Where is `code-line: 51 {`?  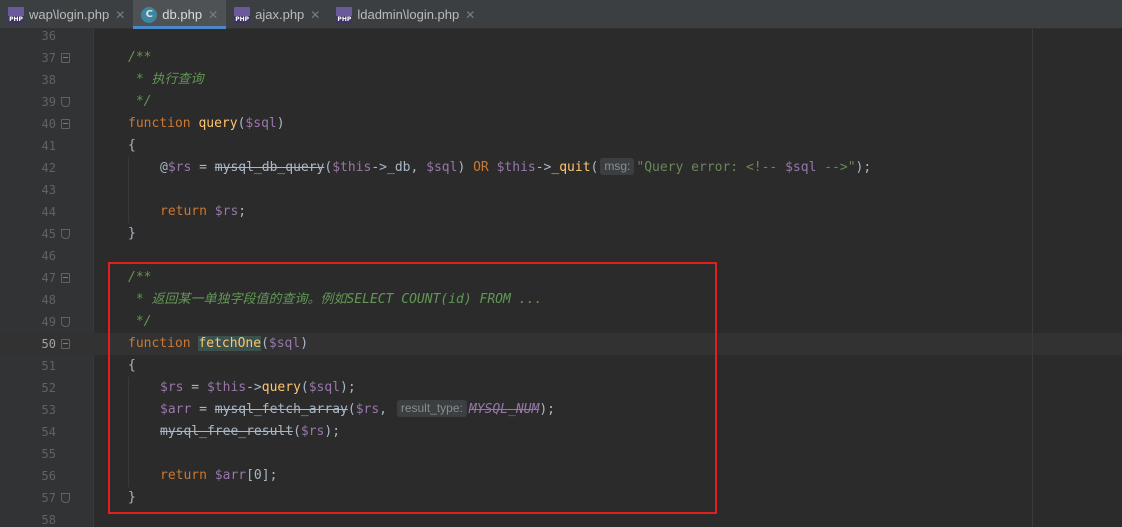 code-line: 51 { is located at coordinates (561, 366).